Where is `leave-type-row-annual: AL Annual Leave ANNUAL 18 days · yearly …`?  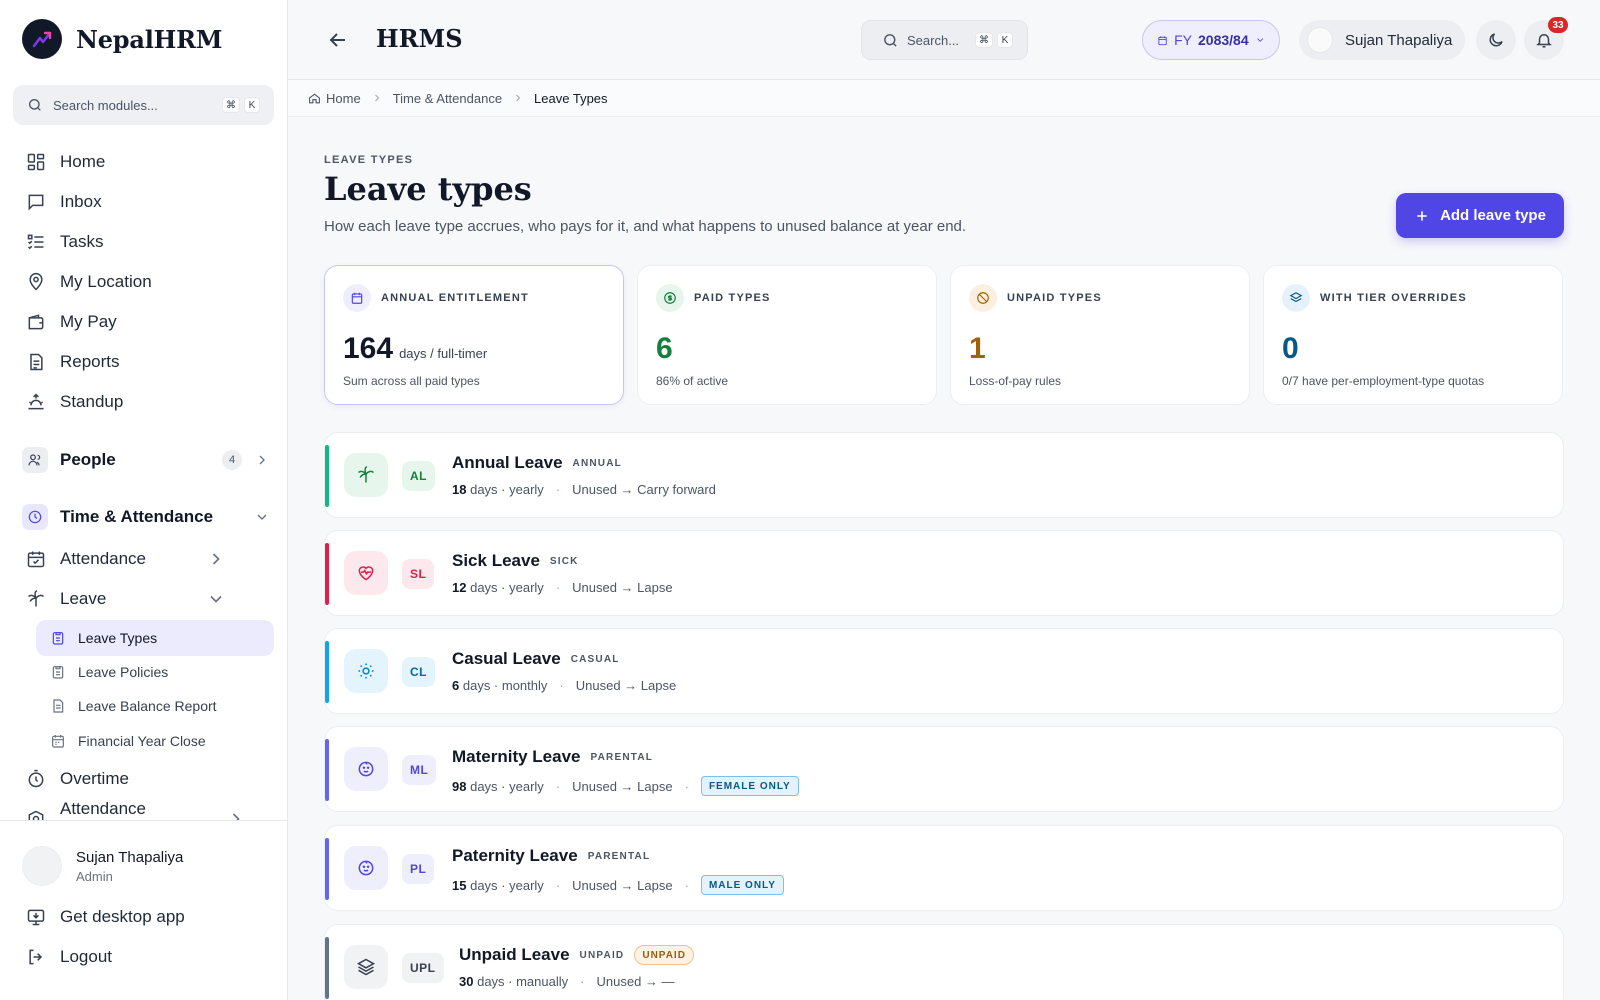 leave-type-row-annual: AL Annual Leave ANNUAL 18 days · yearly … is located at coordinates (944, 475).